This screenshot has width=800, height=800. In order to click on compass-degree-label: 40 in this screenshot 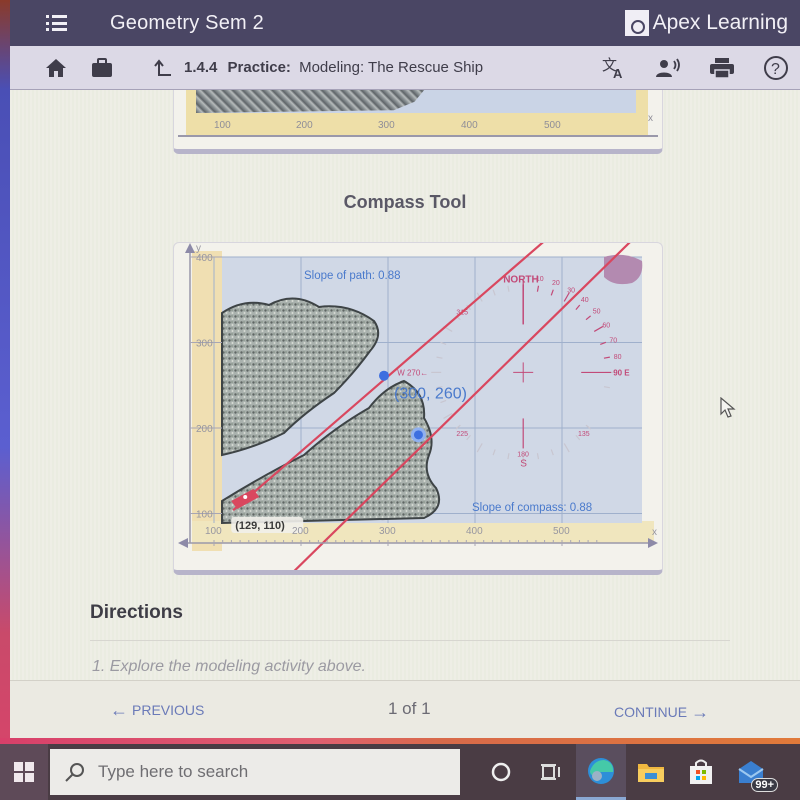, I will do `click(585, 300)`.